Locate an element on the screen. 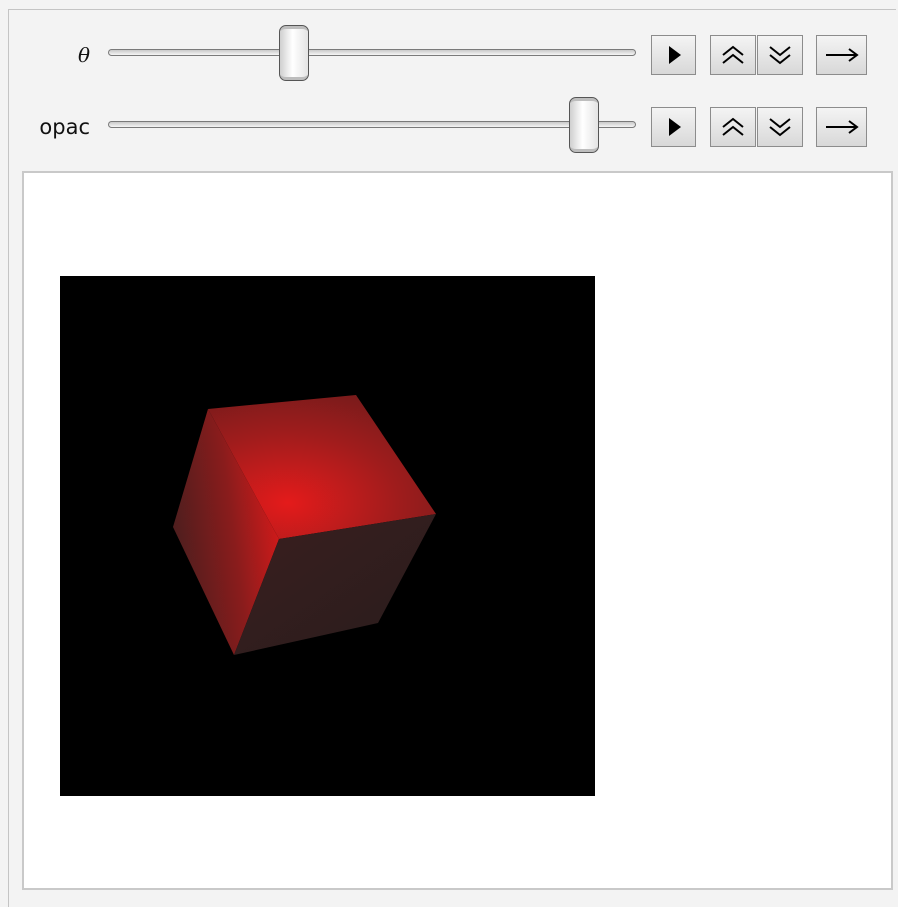 The height and width of the screenshot is (907, 898). opac-slower-button is located at coordinates (780, 127).